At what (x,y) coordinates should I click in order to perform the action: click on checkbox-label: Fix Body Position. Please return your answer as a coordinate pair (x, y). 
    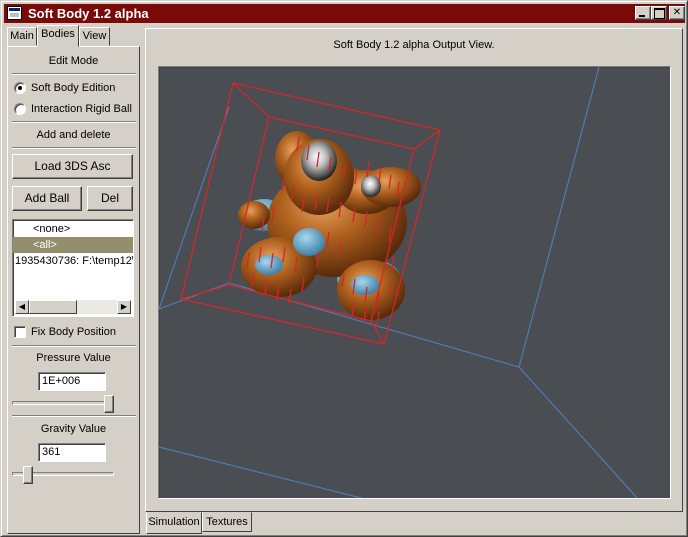
    Looking at the image, I should click on (73, 332).